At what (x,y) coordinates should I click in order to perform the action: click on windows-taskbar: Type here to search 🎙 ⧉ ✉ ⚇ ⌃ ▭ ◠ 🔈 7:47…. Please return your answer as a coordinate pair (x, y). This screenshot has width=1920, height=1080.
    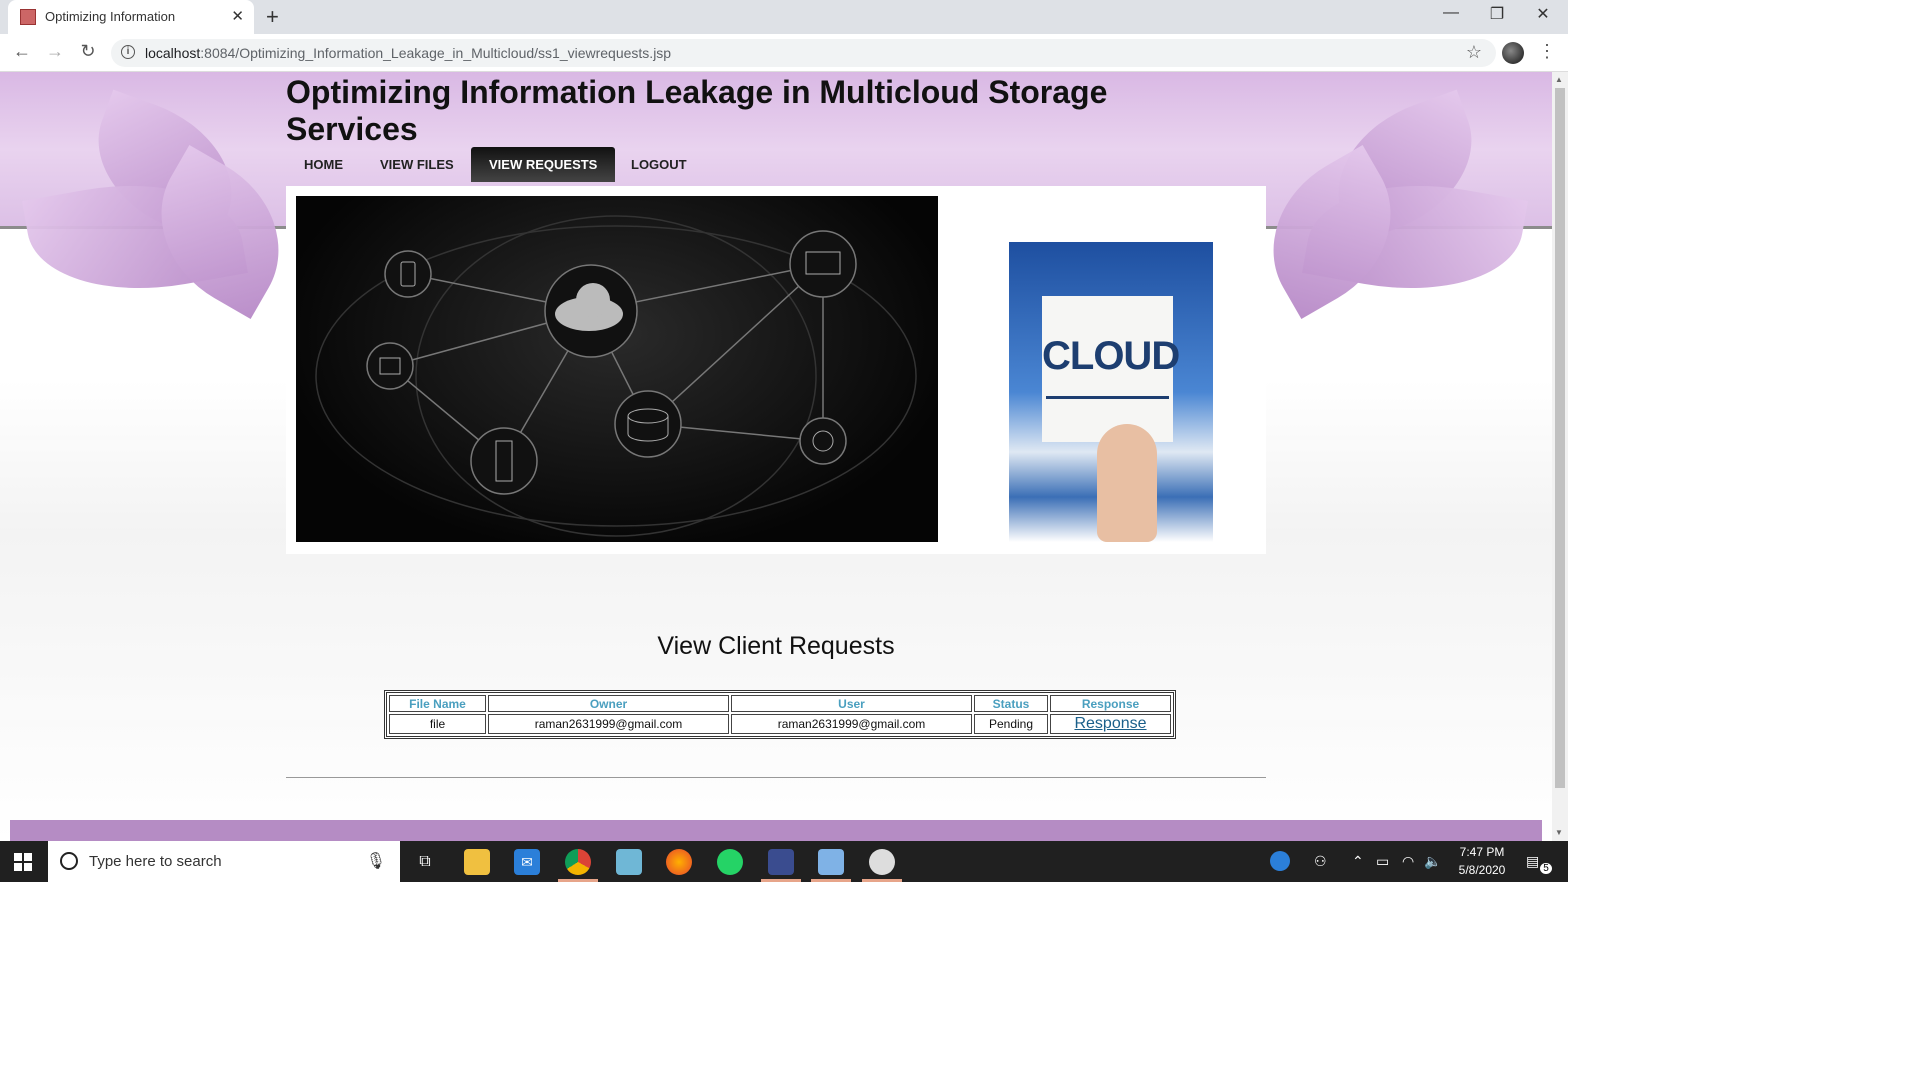
    Looking at the image, I should click on (784, 861).